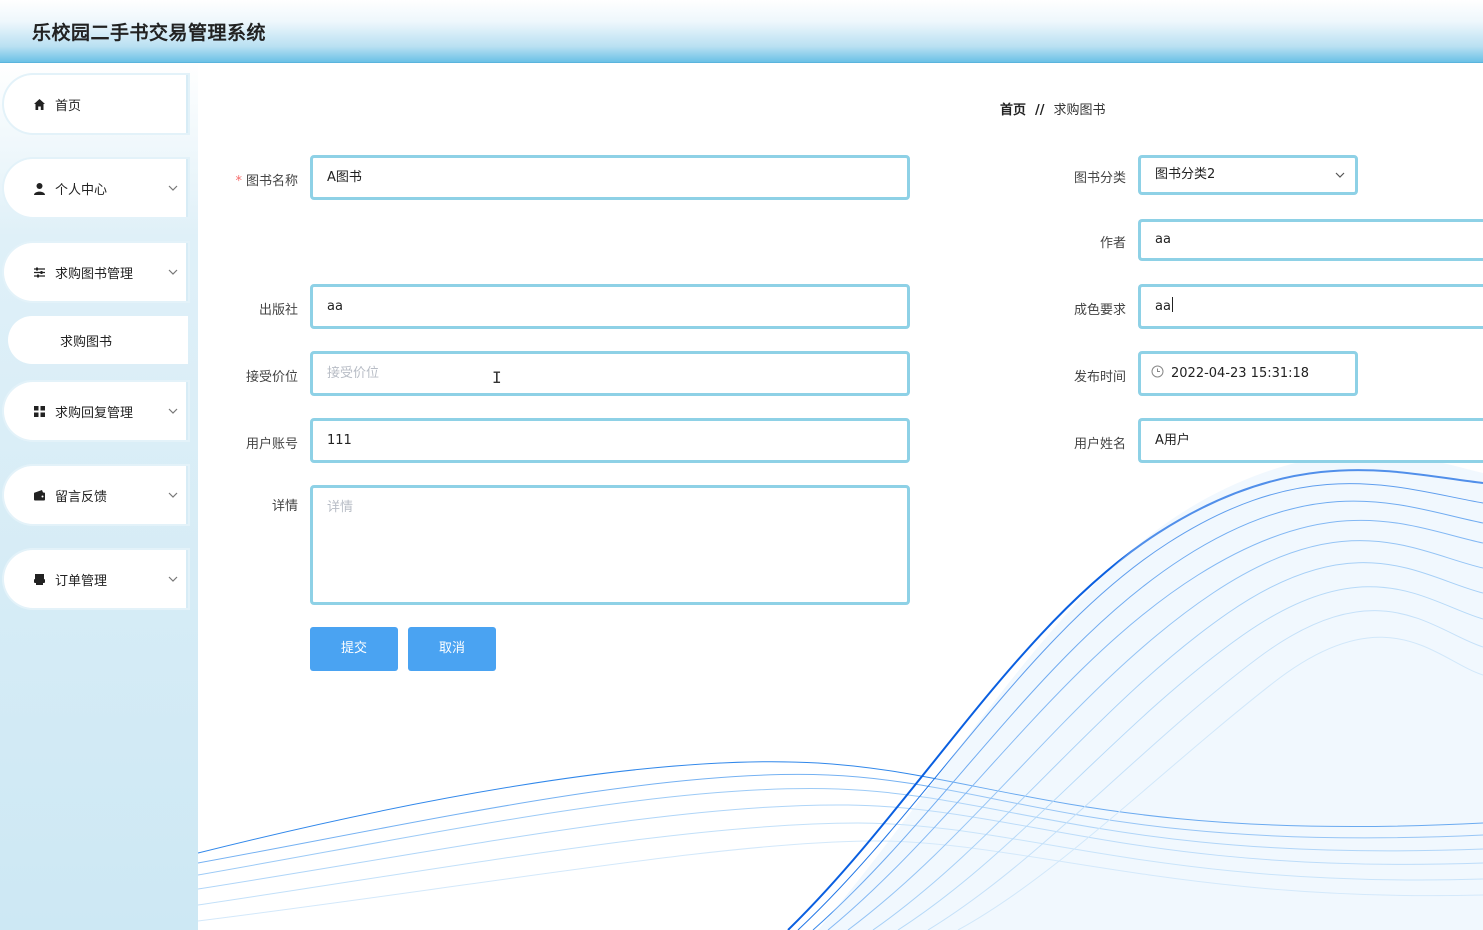  I want to click on book-name-input: A图书, so click(610, 177).